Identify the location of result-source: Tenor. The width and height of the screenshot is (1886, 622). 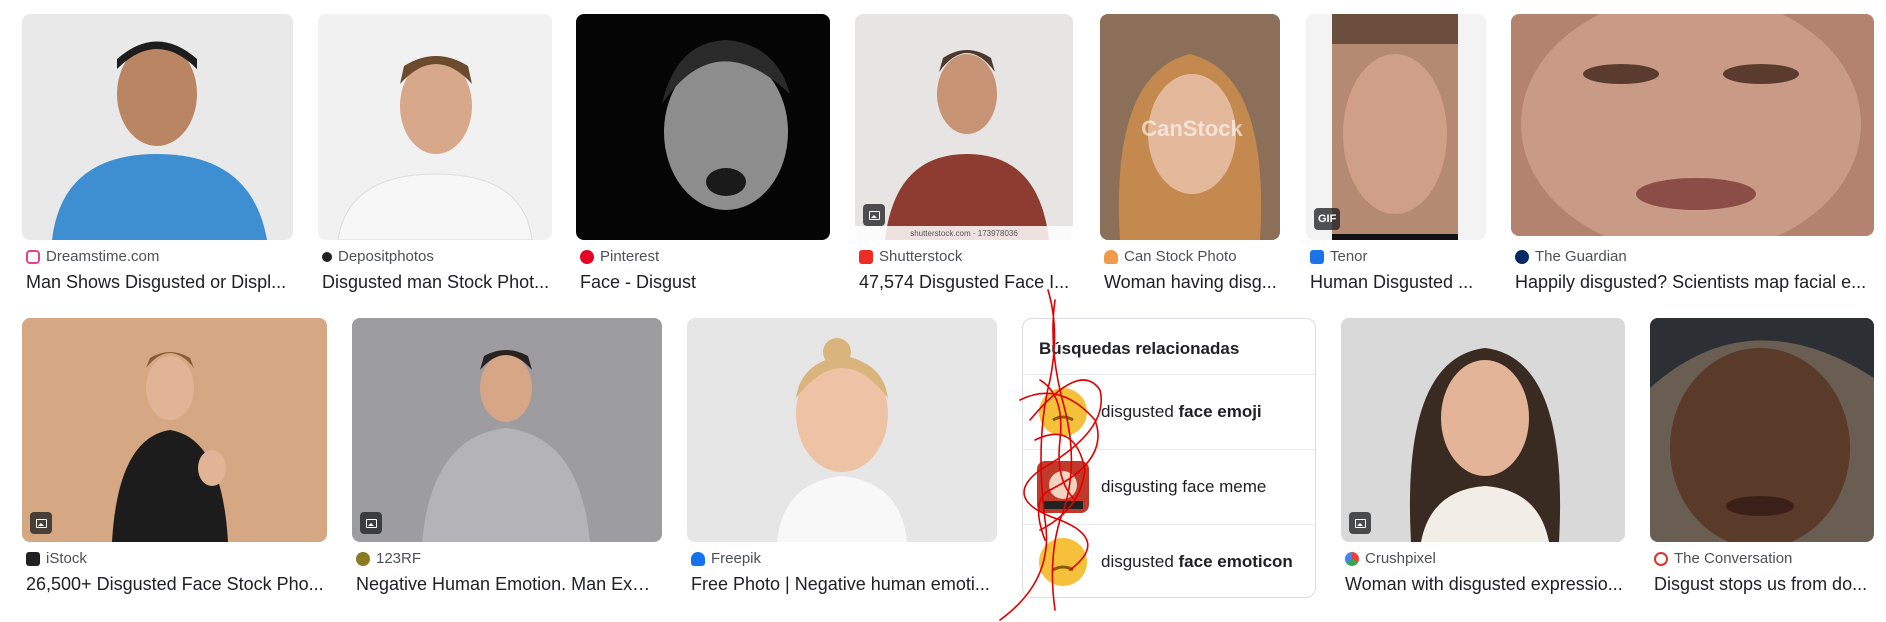
(1339, 256).